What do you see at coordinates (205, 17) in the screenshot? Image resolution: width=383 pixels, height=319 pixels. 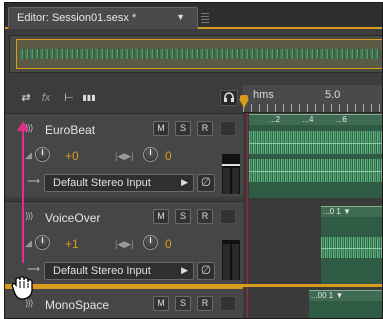 I see `tab-grip-handle` at bounding box center [205, 17].